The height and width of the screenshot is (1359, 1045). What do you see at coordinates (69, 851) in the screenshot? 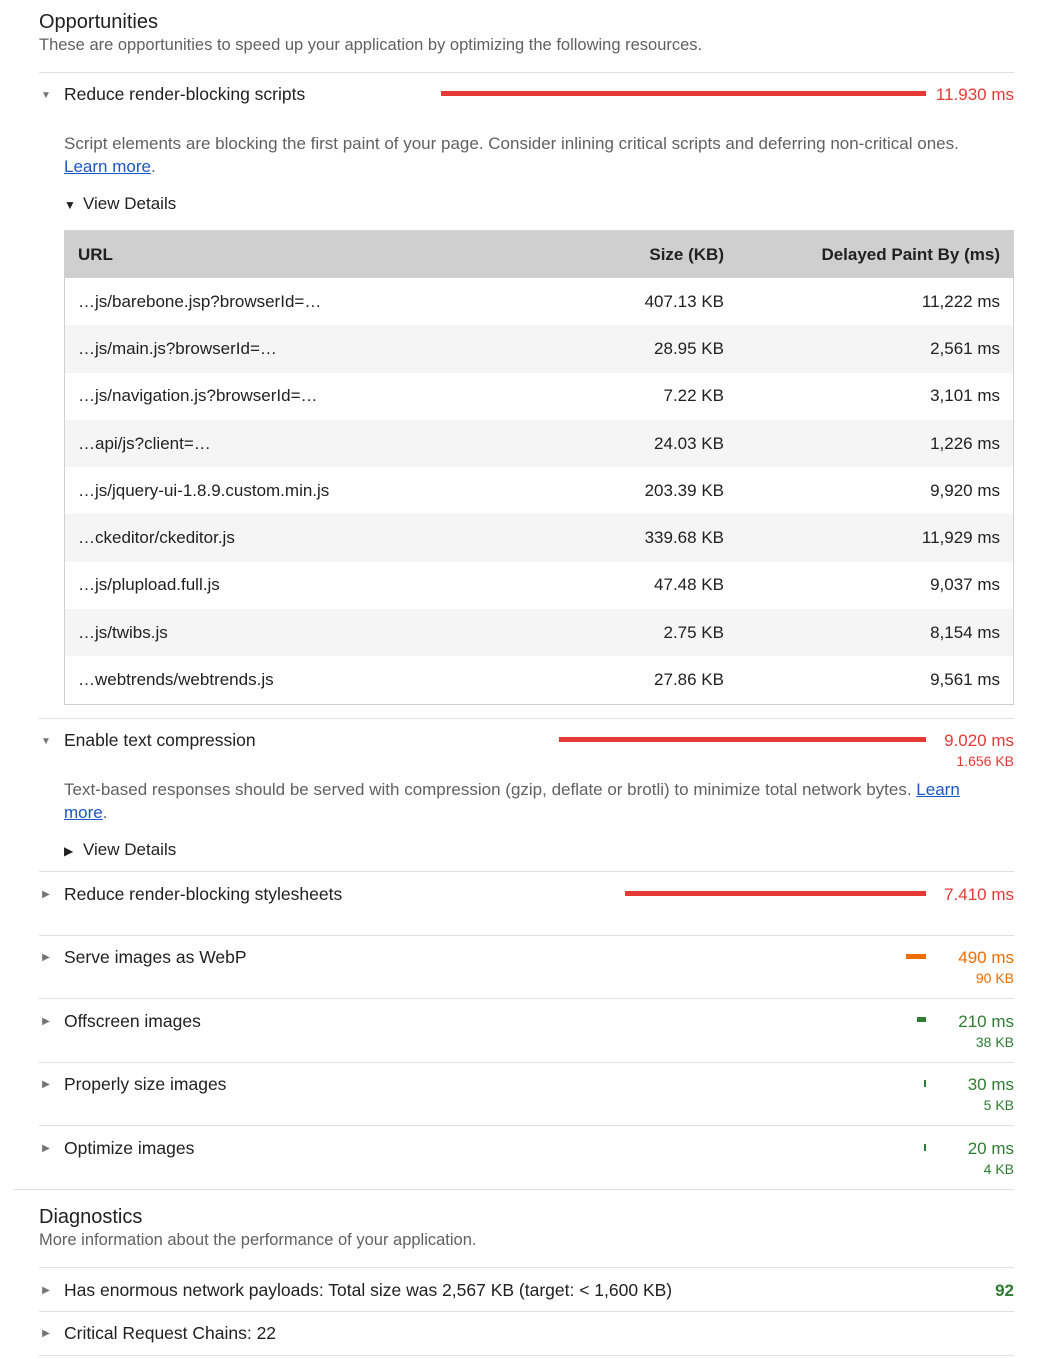
I see `triangle-right-icon: ▶` at bounding box center [69, 851].